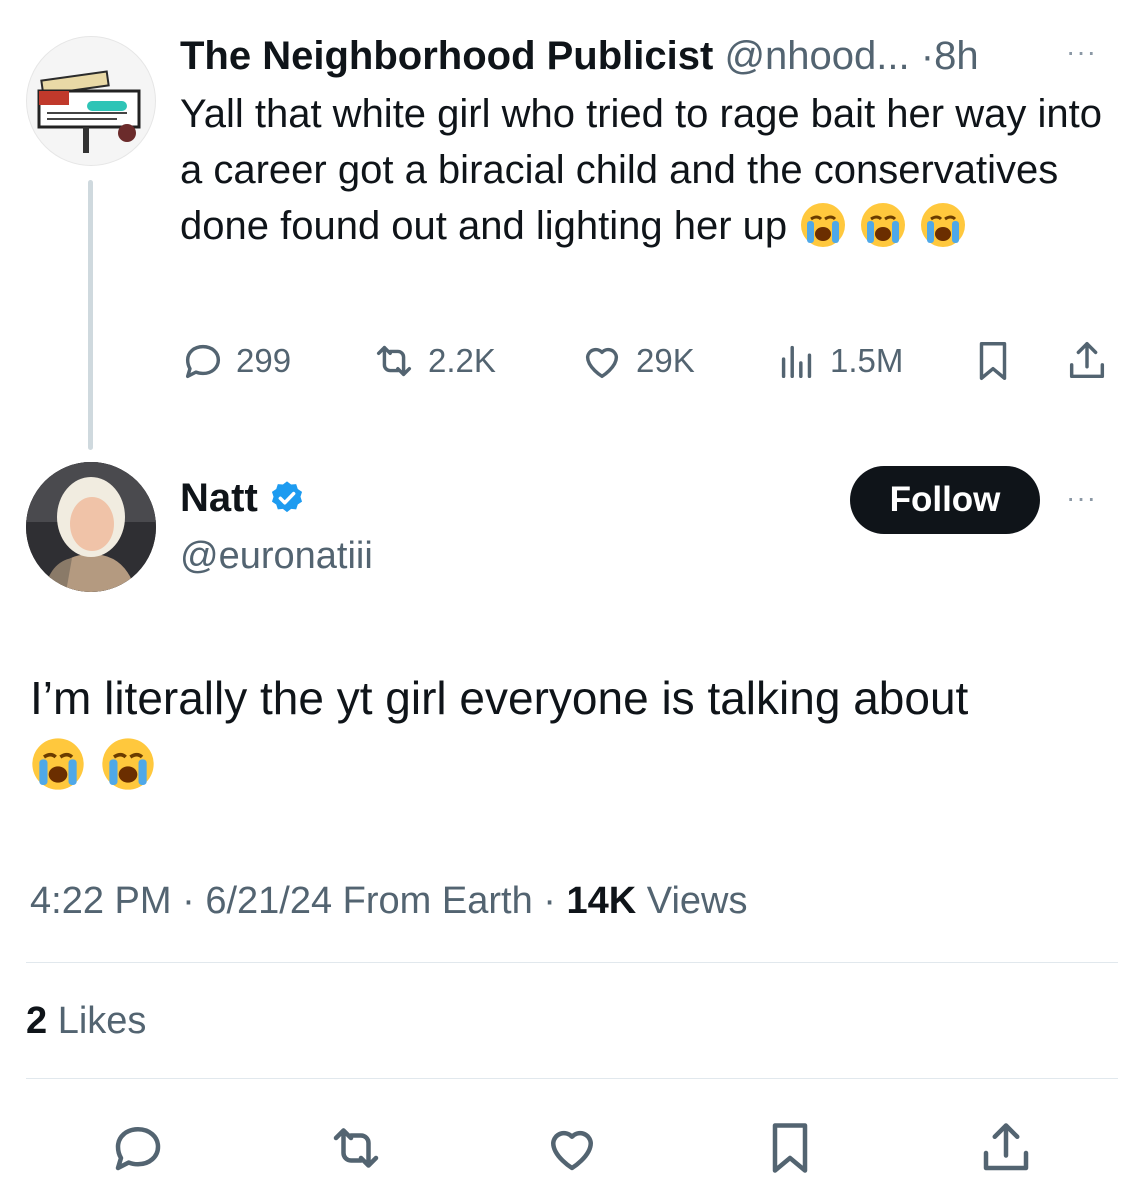  Describe the element at coordinates (287, 498) in the screenshot. I see `verified-badge-icon` at that location.